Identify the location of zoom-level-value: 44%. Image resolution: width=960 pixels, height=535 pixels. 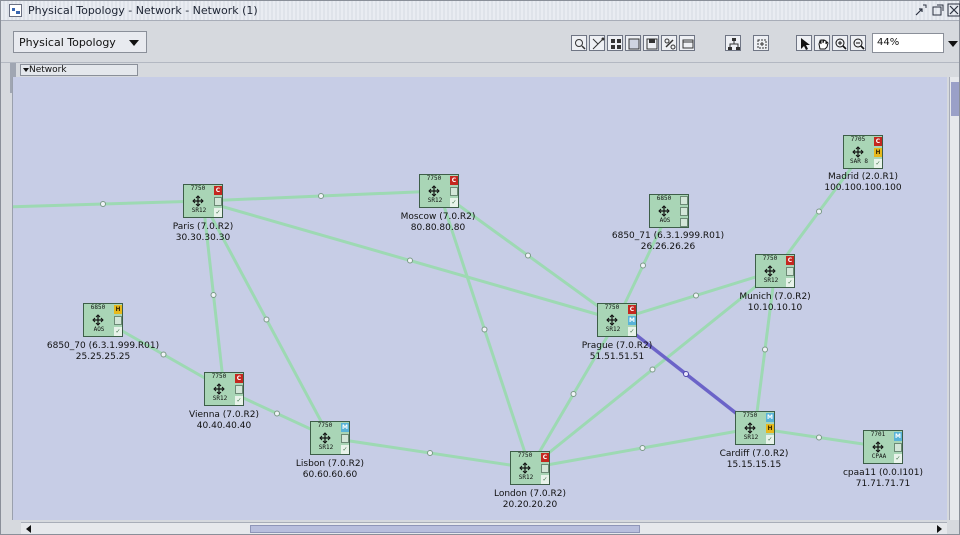
(888, 42).